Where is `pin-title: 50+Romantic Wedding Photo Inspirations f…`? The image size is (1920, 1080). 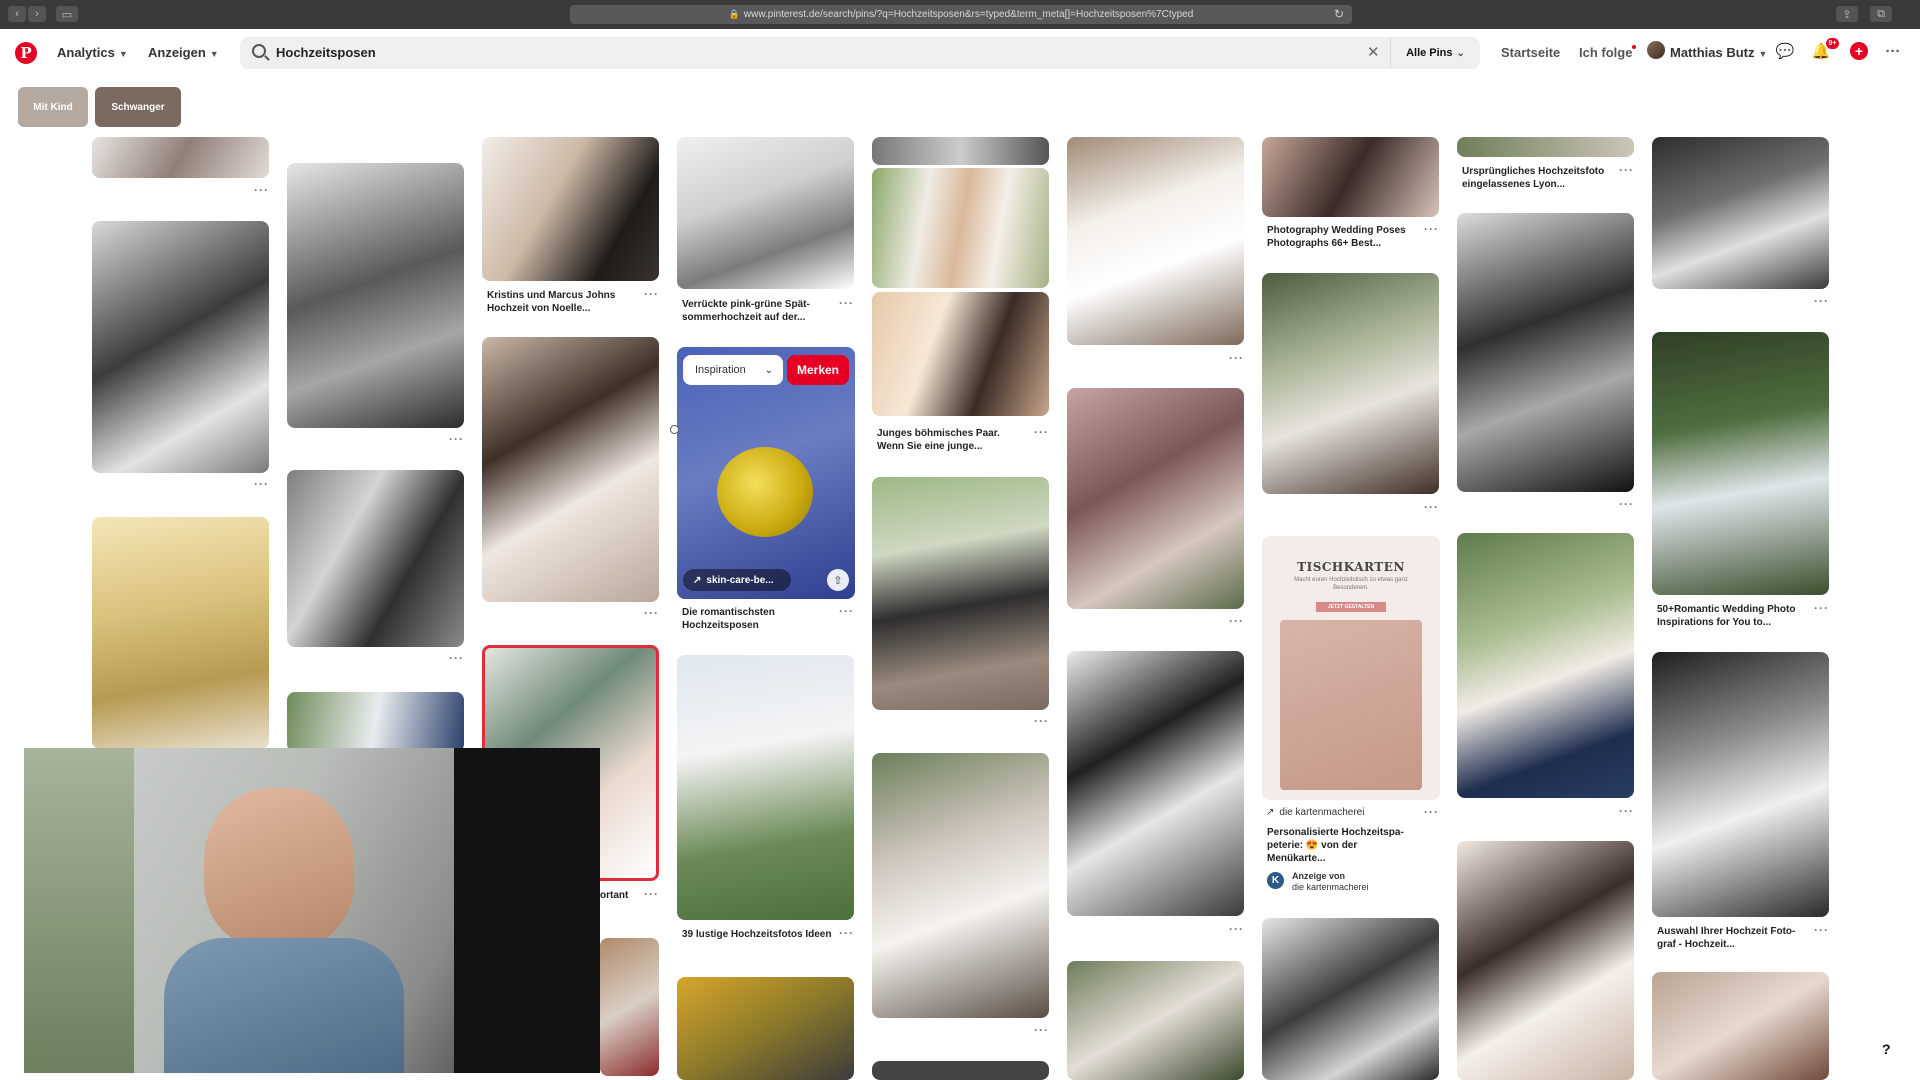 pin-title: 50+Romantic Wedding Photo Inspirations f… is located at coordinates (1732, 616).